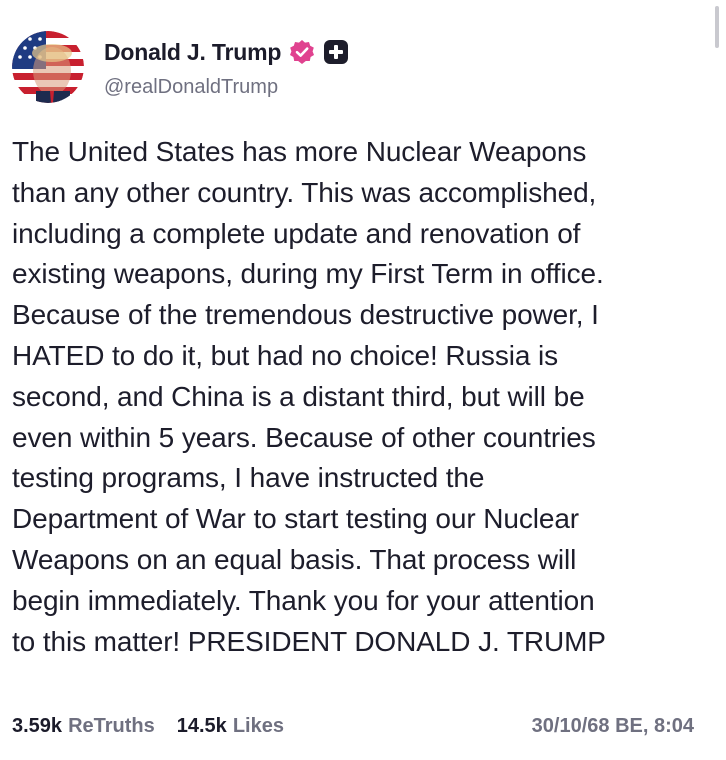  Describe the element at coordinates (612, 725) in the screenshot. I see `post-timestamp: 30/10/68 BE, 8:04` at that location.